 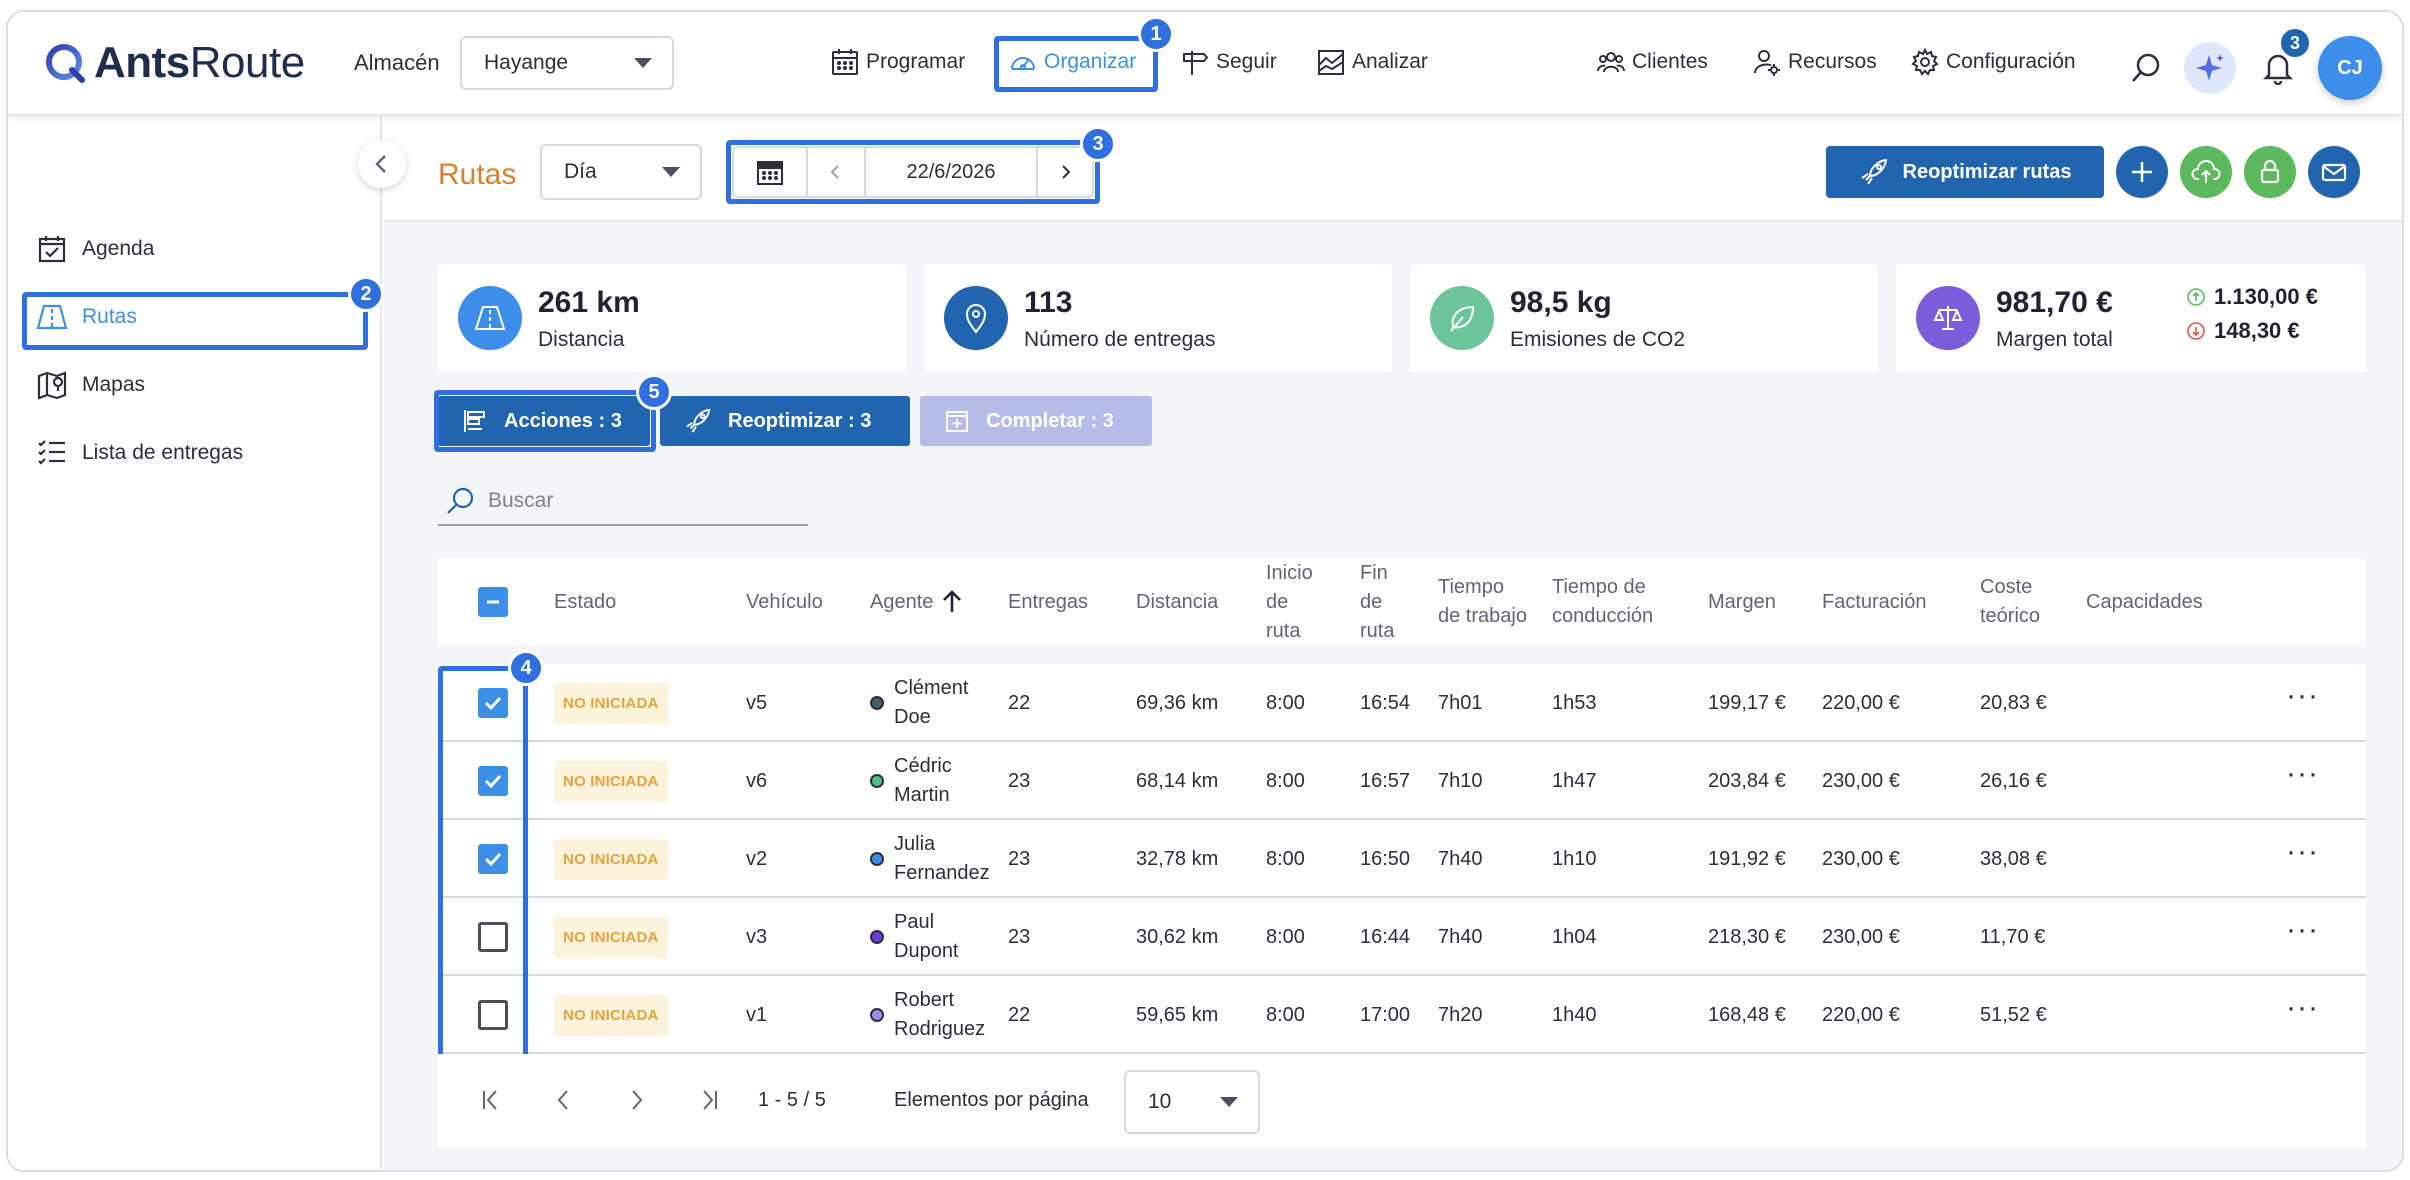 What do you see at coordinates (564, 1100) in the screenshot?
I see `previous-page-button` at bounding box center [564, 1100].